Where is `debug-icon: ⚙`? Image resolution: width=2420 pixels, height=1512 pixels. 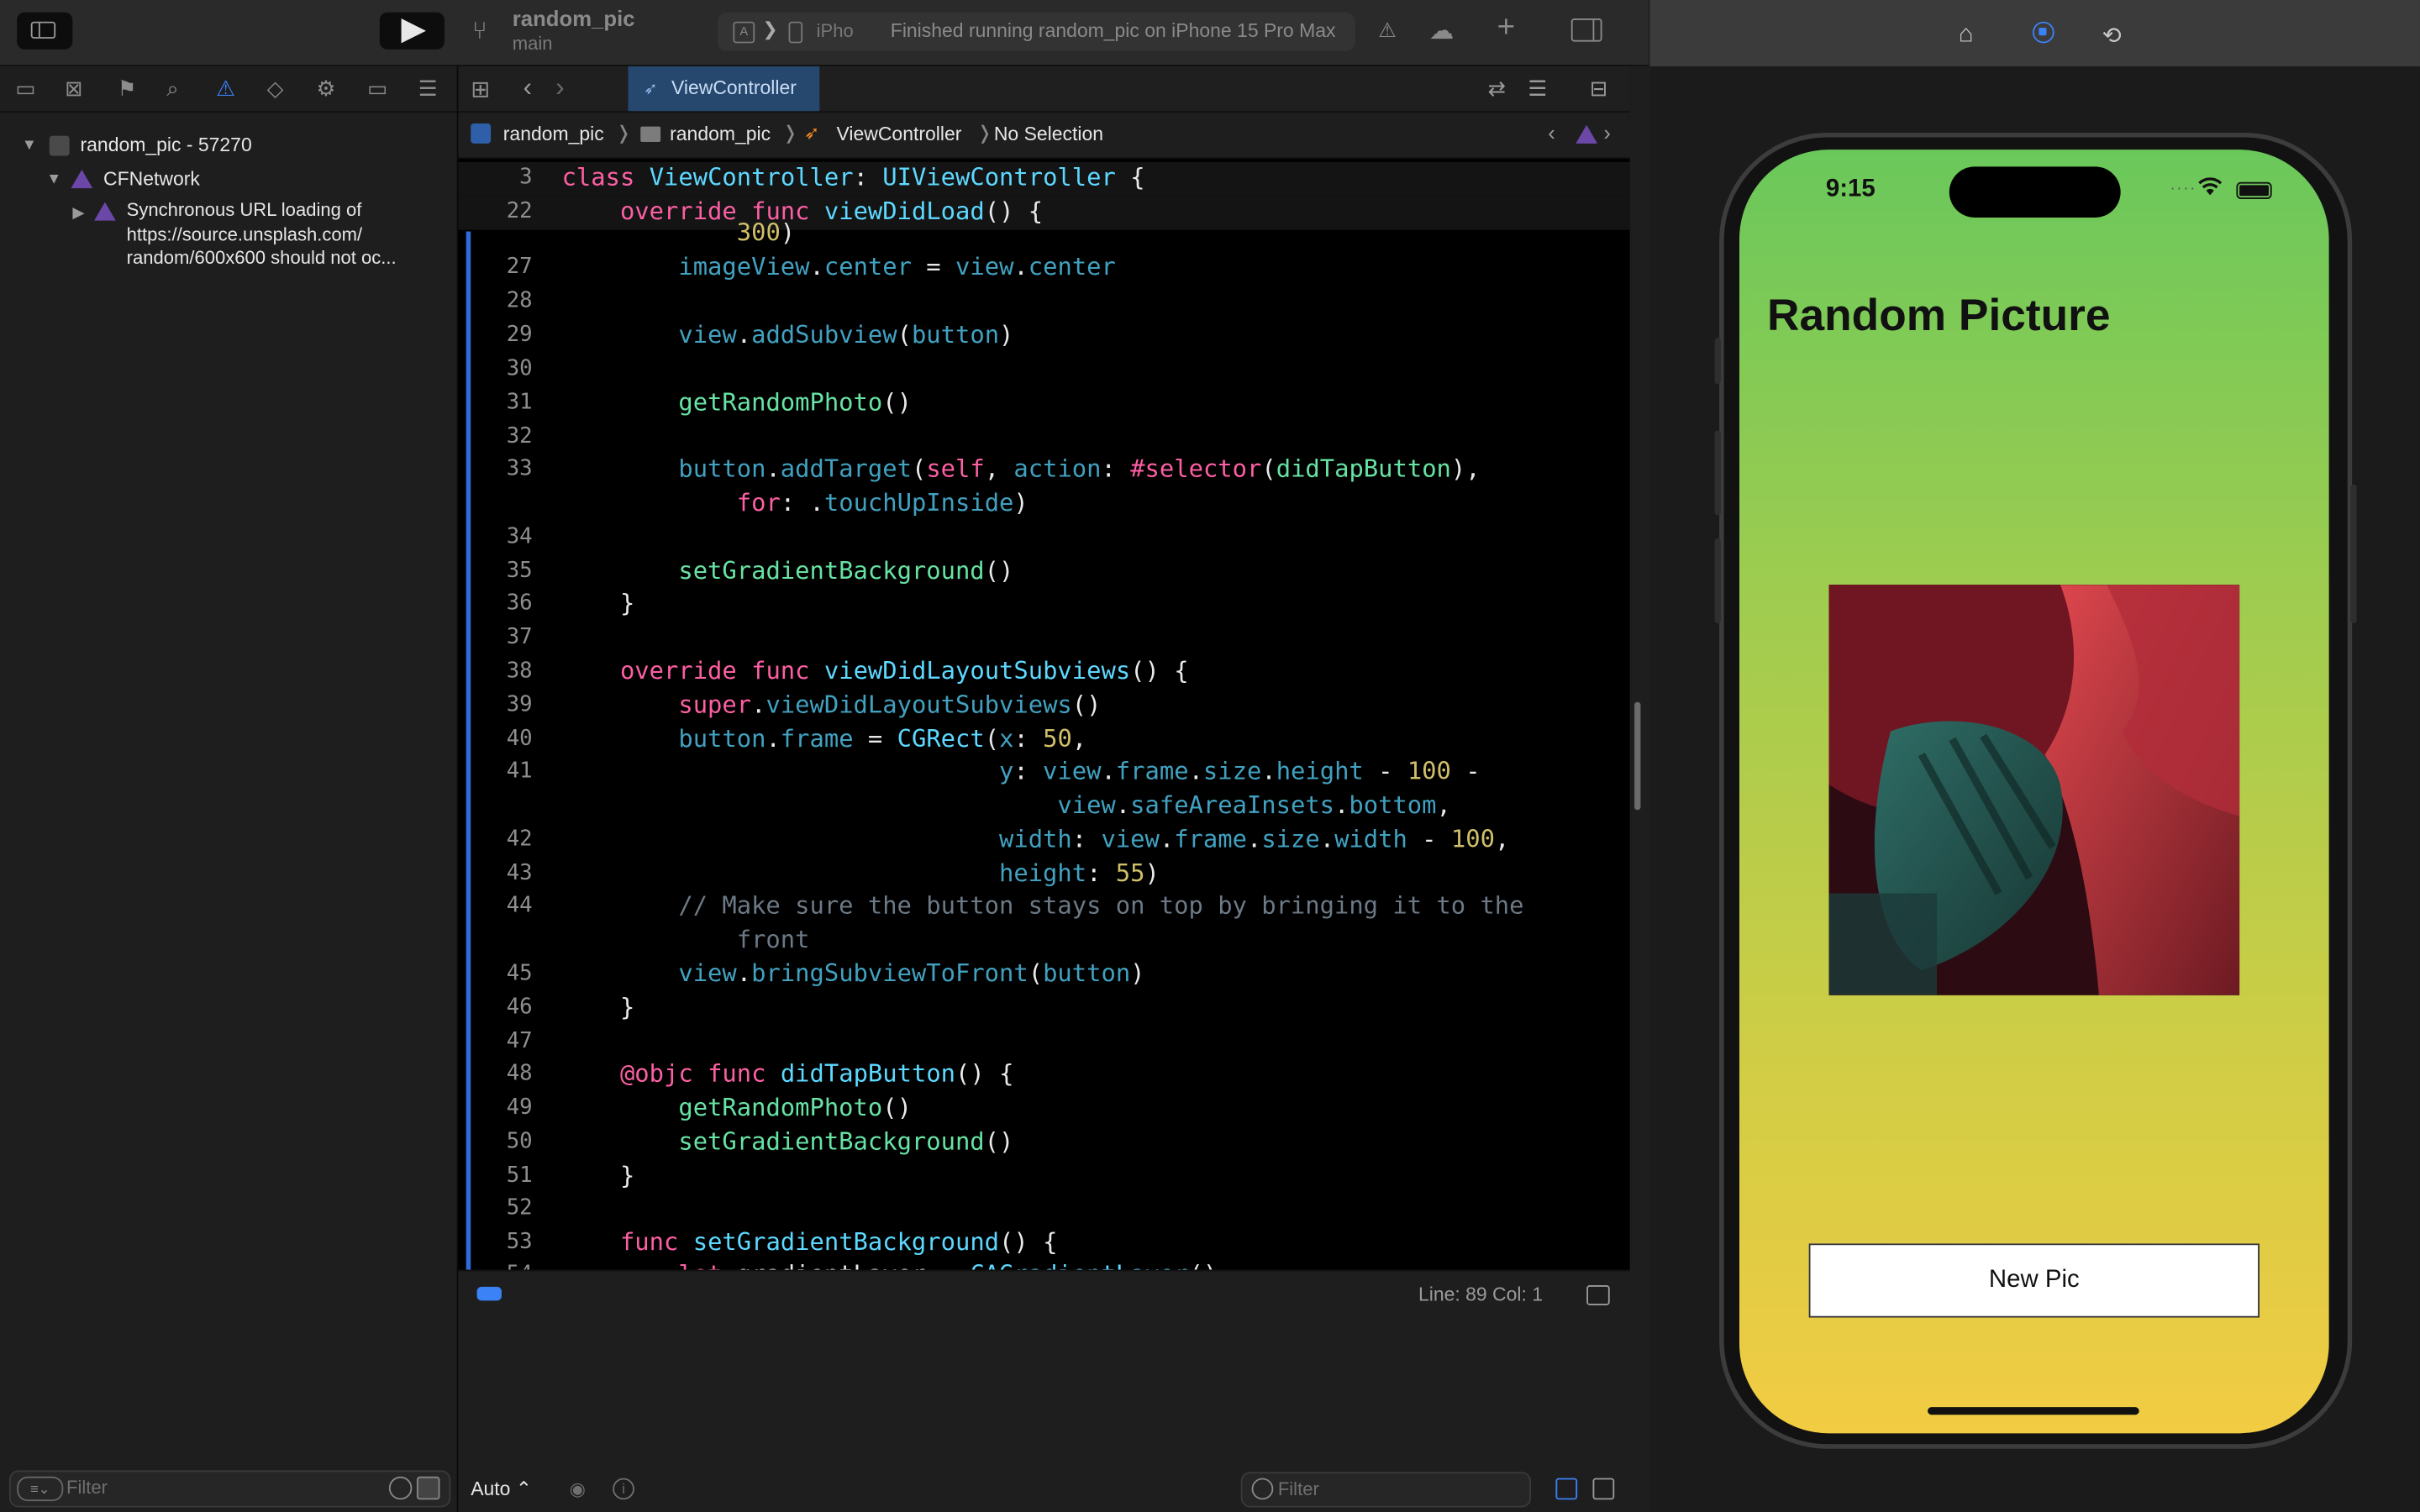 debug-icon: ⚙ is located at coordinates (326, 89).